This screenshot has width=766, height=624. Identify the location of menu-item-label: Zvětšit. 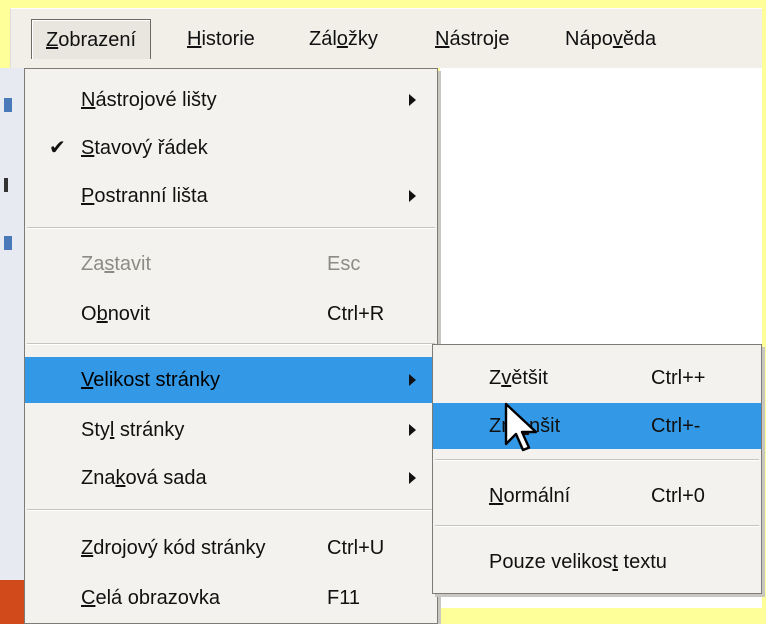
(518, 378).